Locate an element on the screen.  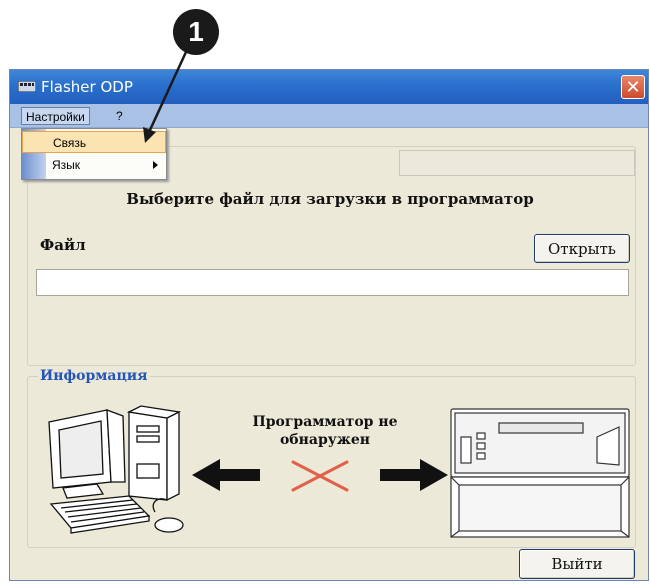
callout-pointer is located at coordinates (165, 97).